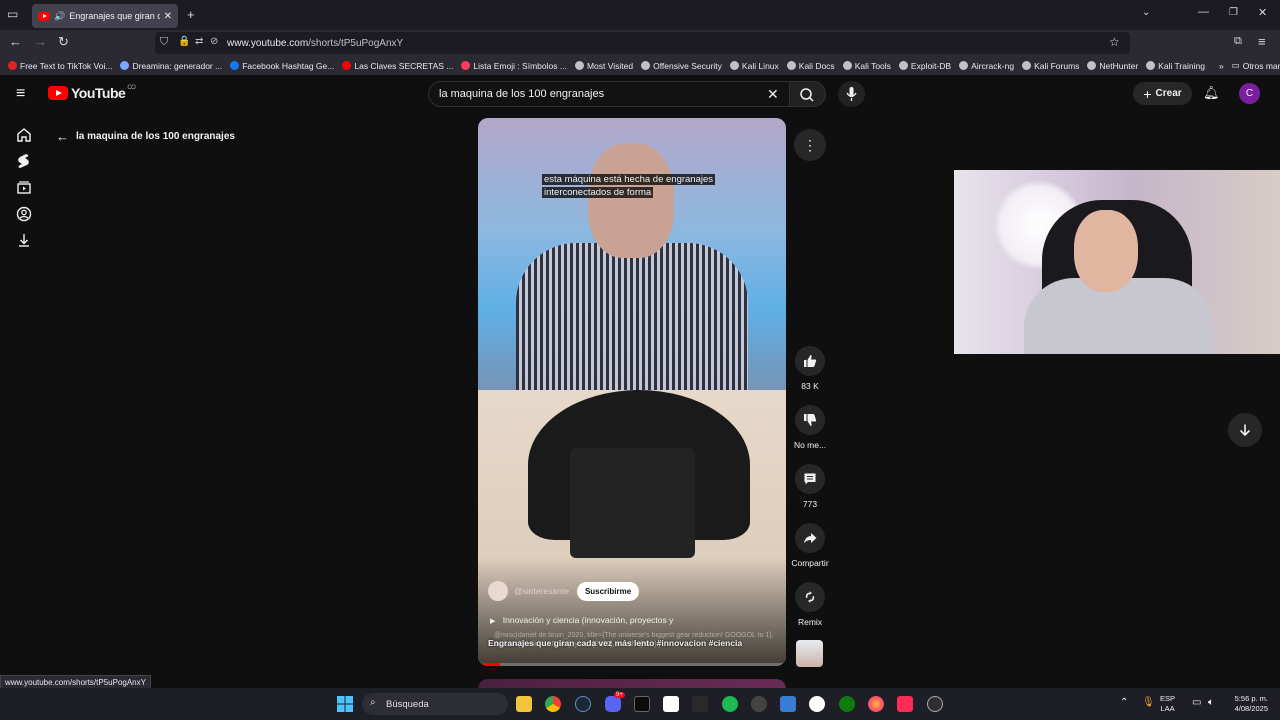 The image size is (1280, 720). What do you see at coordinates (730, 704) in the screenshot?
I see `spotify-icon` at bounding box center [730, 704].